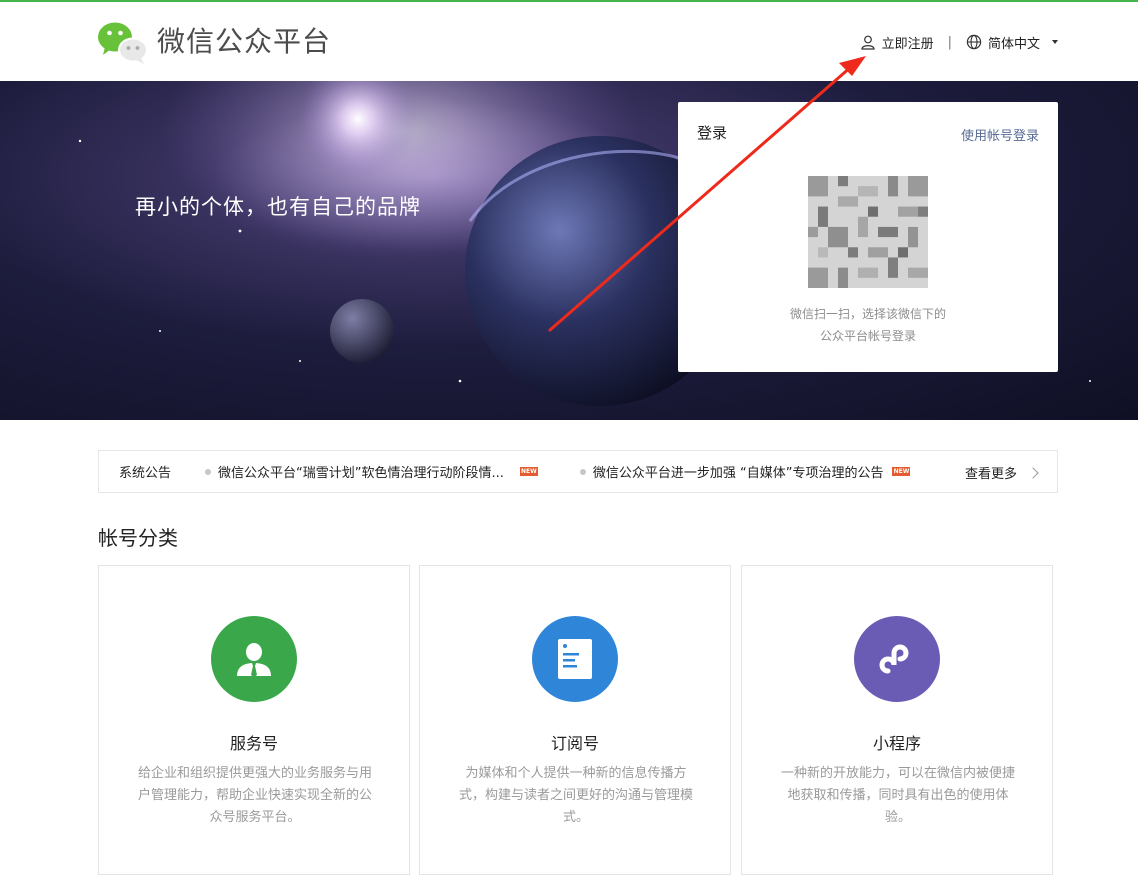 The image size is (1138, 875). I want to click on card-title: 小程序, so click(896, 743).